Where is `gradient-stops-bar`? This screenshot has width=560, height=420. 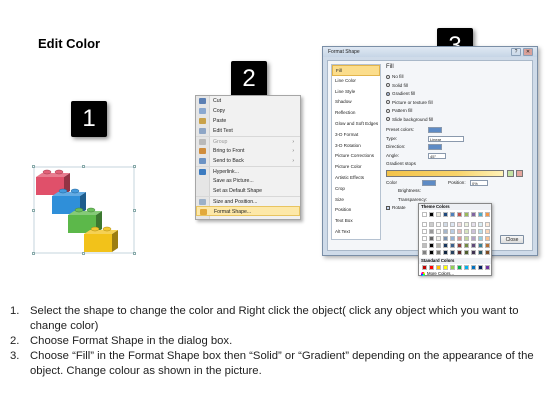
gradient-stops-bar is located at coordinates (445, 173).